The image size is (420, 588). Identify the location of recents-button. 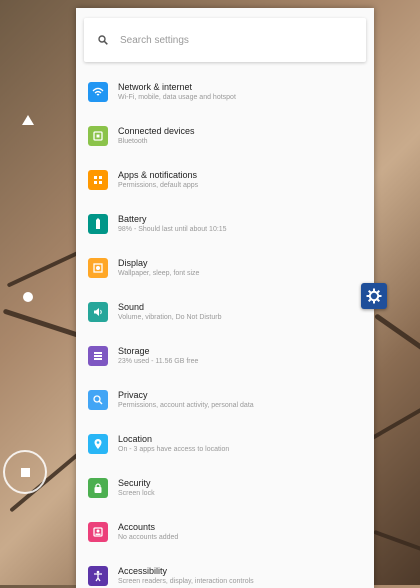
(25, 472).